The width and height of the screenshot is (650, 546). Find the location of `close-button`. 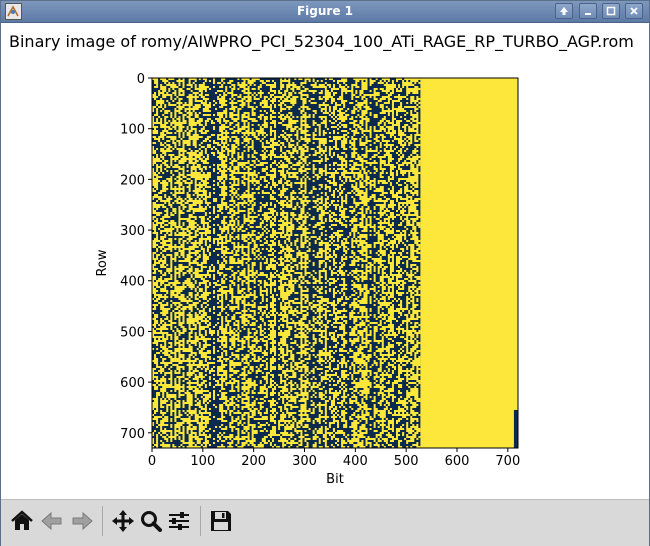

close-button is located at coordinates (634, 11).